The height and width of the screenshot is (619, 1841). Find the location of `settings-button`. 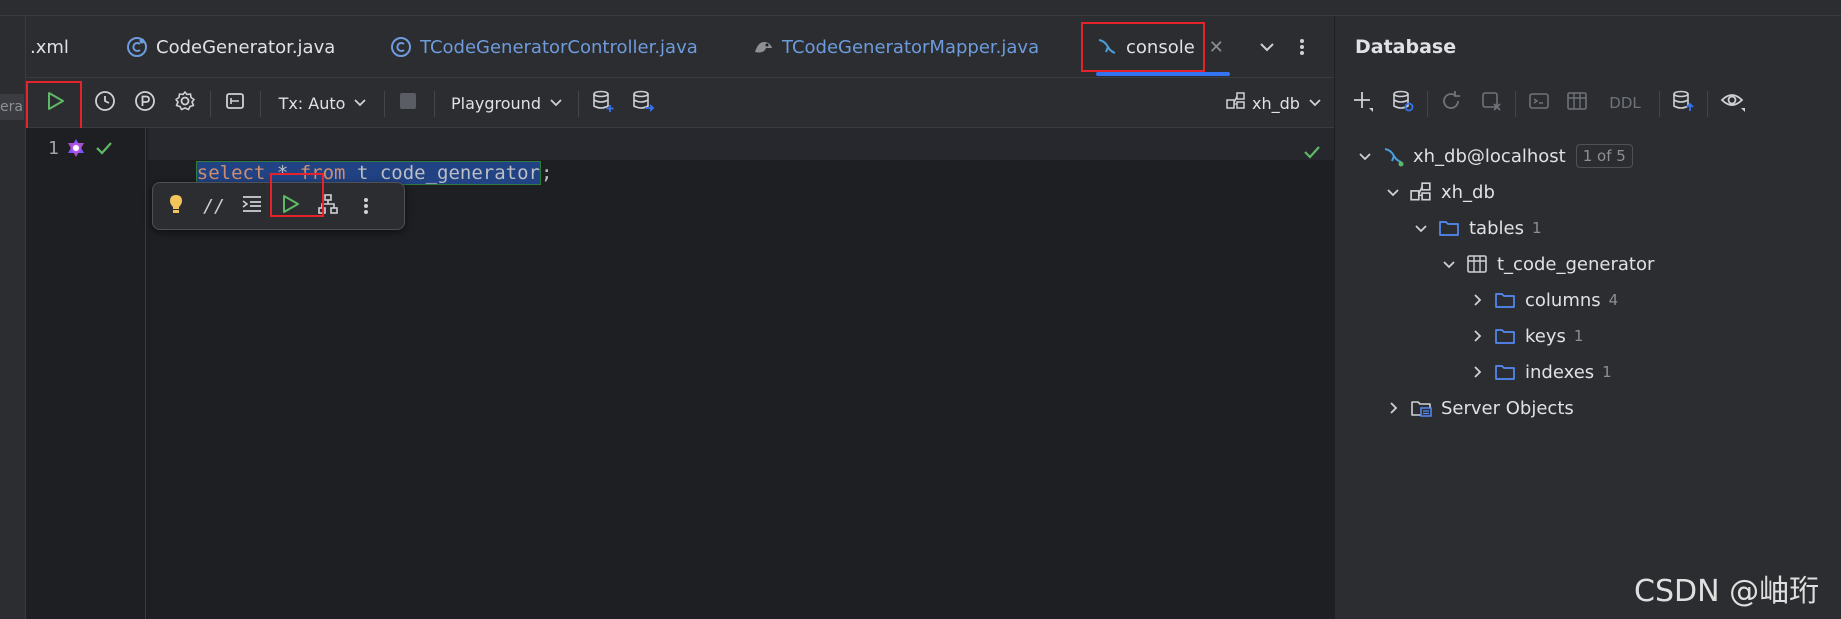

settings-button is located at coordinates (185, 103).